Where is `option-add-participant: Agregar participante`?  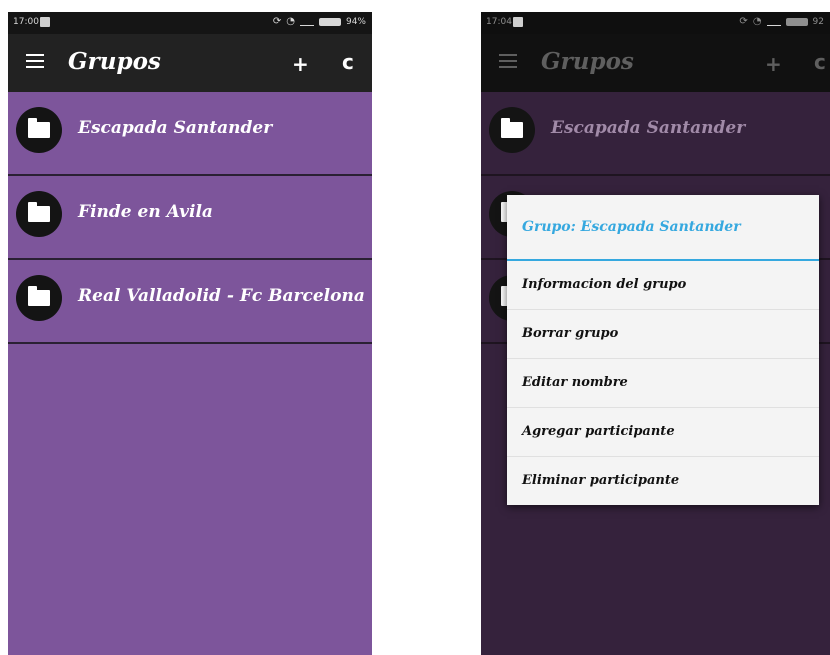
option-add-participant: Agregar participante is located at coordinates (663, 432).